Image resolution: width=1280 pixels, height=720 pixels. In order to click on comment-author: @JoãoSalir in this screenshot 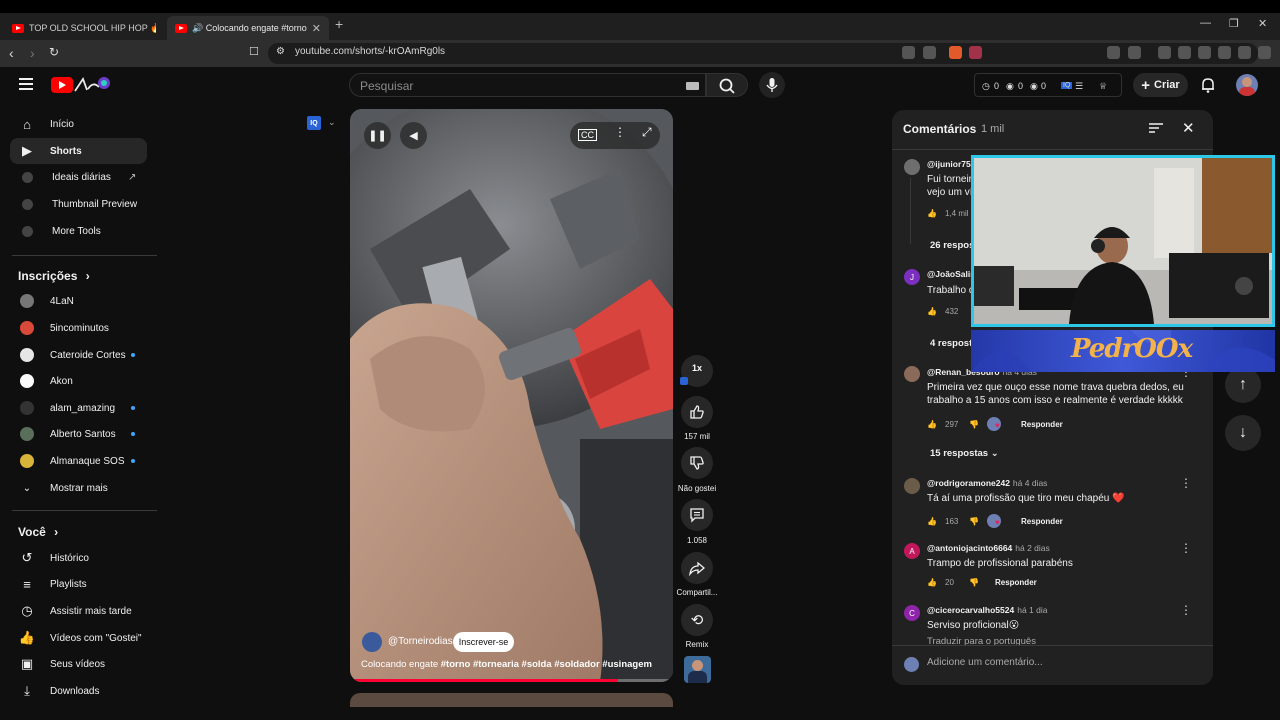, I will do `click(950, 274)`.